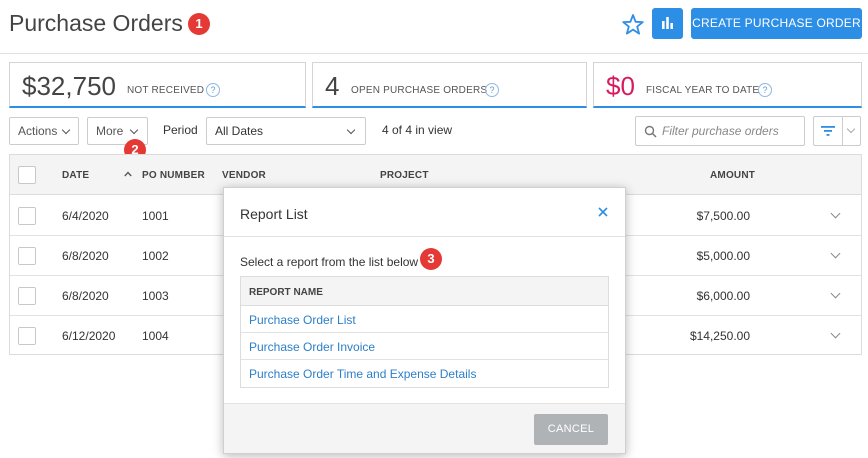 This screenshot has width=868, height=458. Describe the element at coordinates (244, 175) in the screenshot. I see `column-header-vendor: VENDOR` at that location.